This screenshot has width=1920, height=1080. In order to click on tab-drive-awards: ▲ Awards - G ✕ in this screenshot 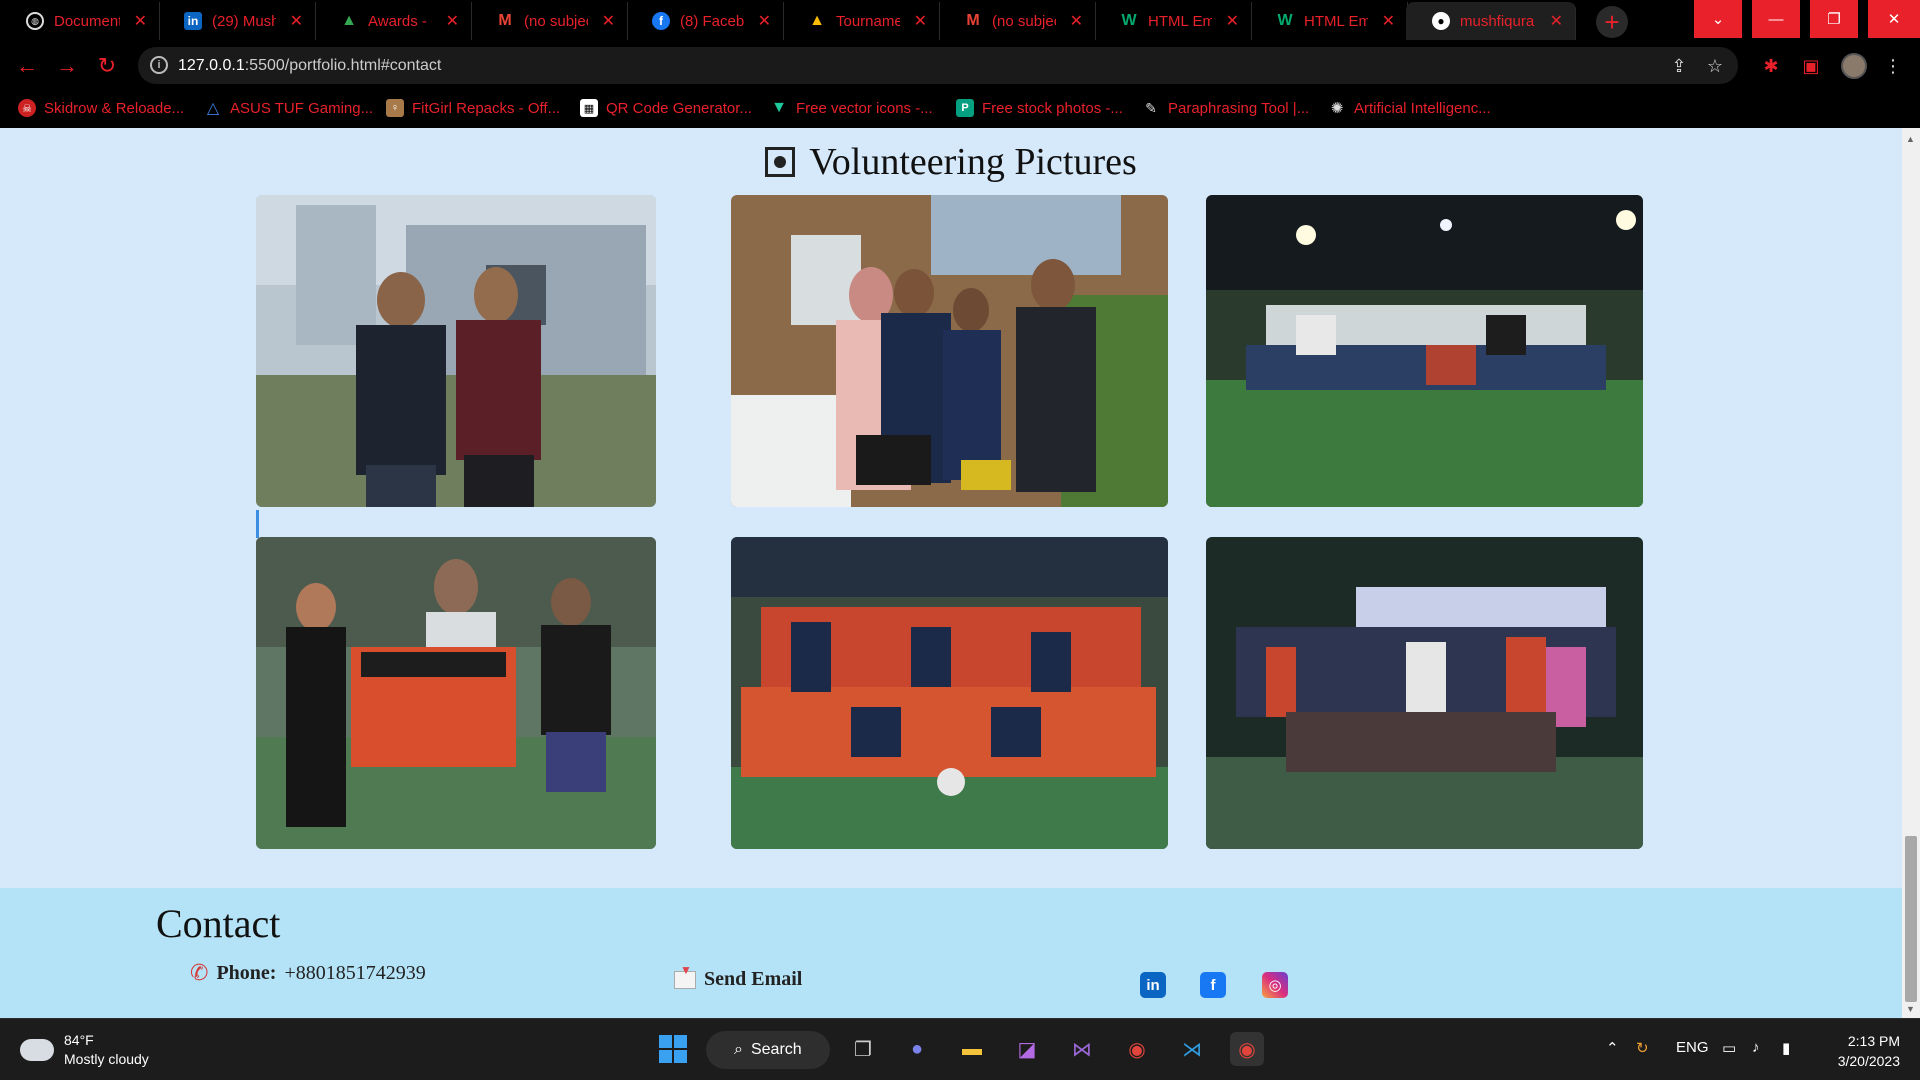, I will do `click(393, 21)`.